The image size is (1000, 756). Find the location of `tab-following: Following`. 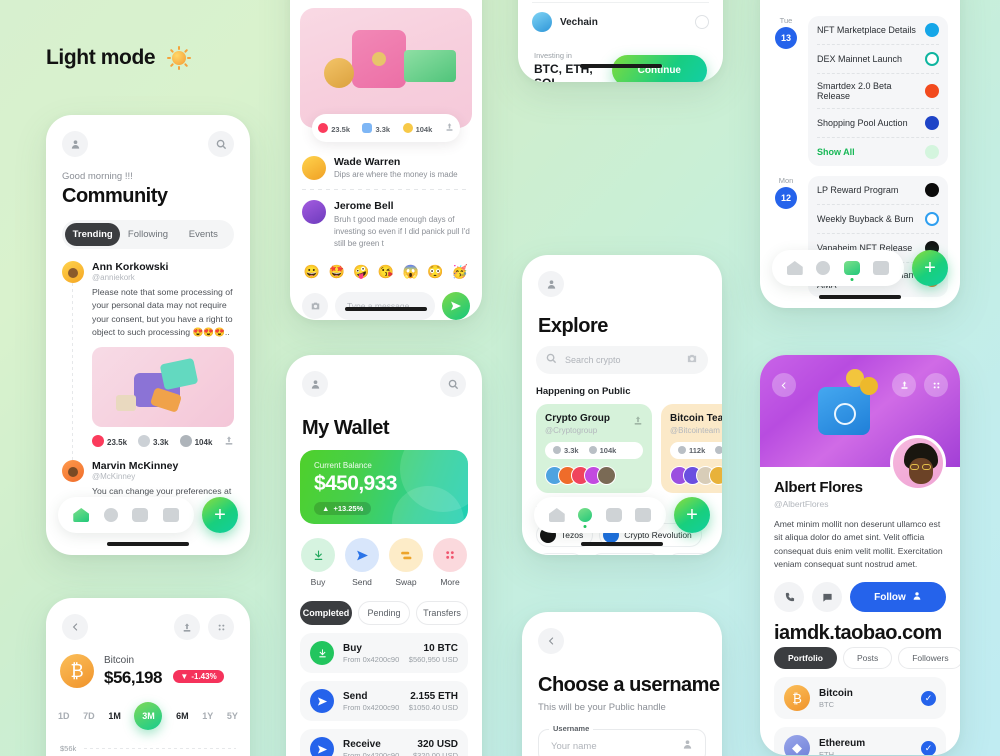

tab-following: Following is located at coordinates (147, 234).